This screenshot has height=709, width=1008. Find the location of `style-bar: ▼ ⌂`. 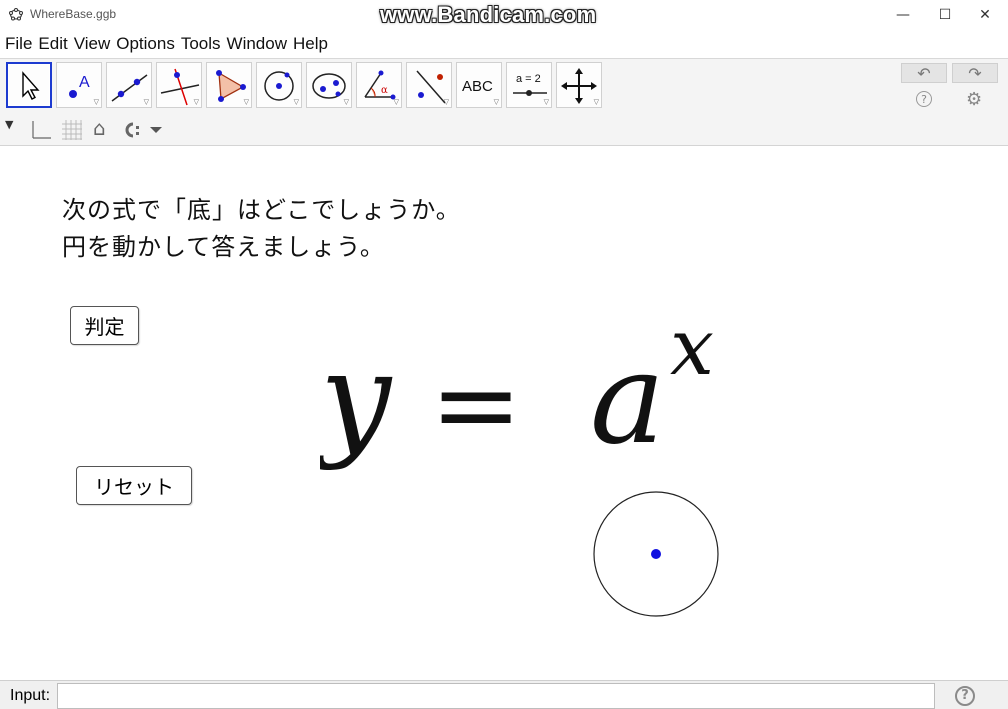

style-bar: ▼ ⌂ is located at coordinates (504, 130).